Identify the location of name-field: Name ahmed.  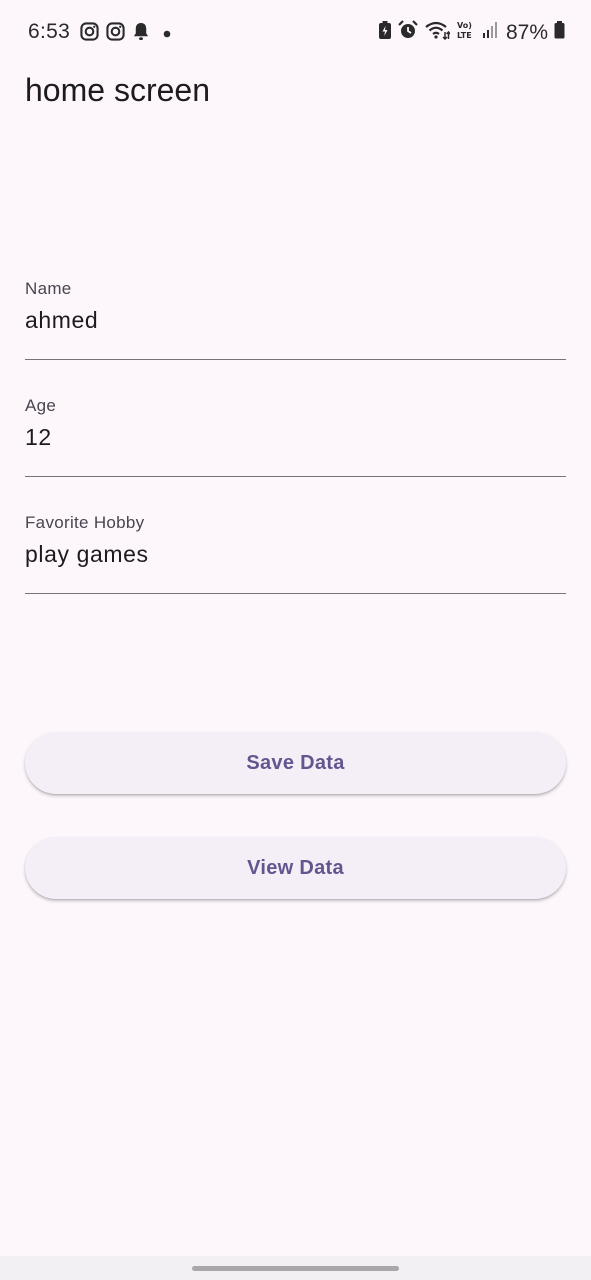
(295, 319).